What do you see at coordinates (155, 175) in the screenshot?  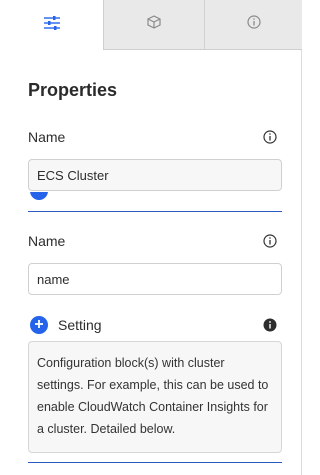 I see `name-field` at bounding box center [155, 175].